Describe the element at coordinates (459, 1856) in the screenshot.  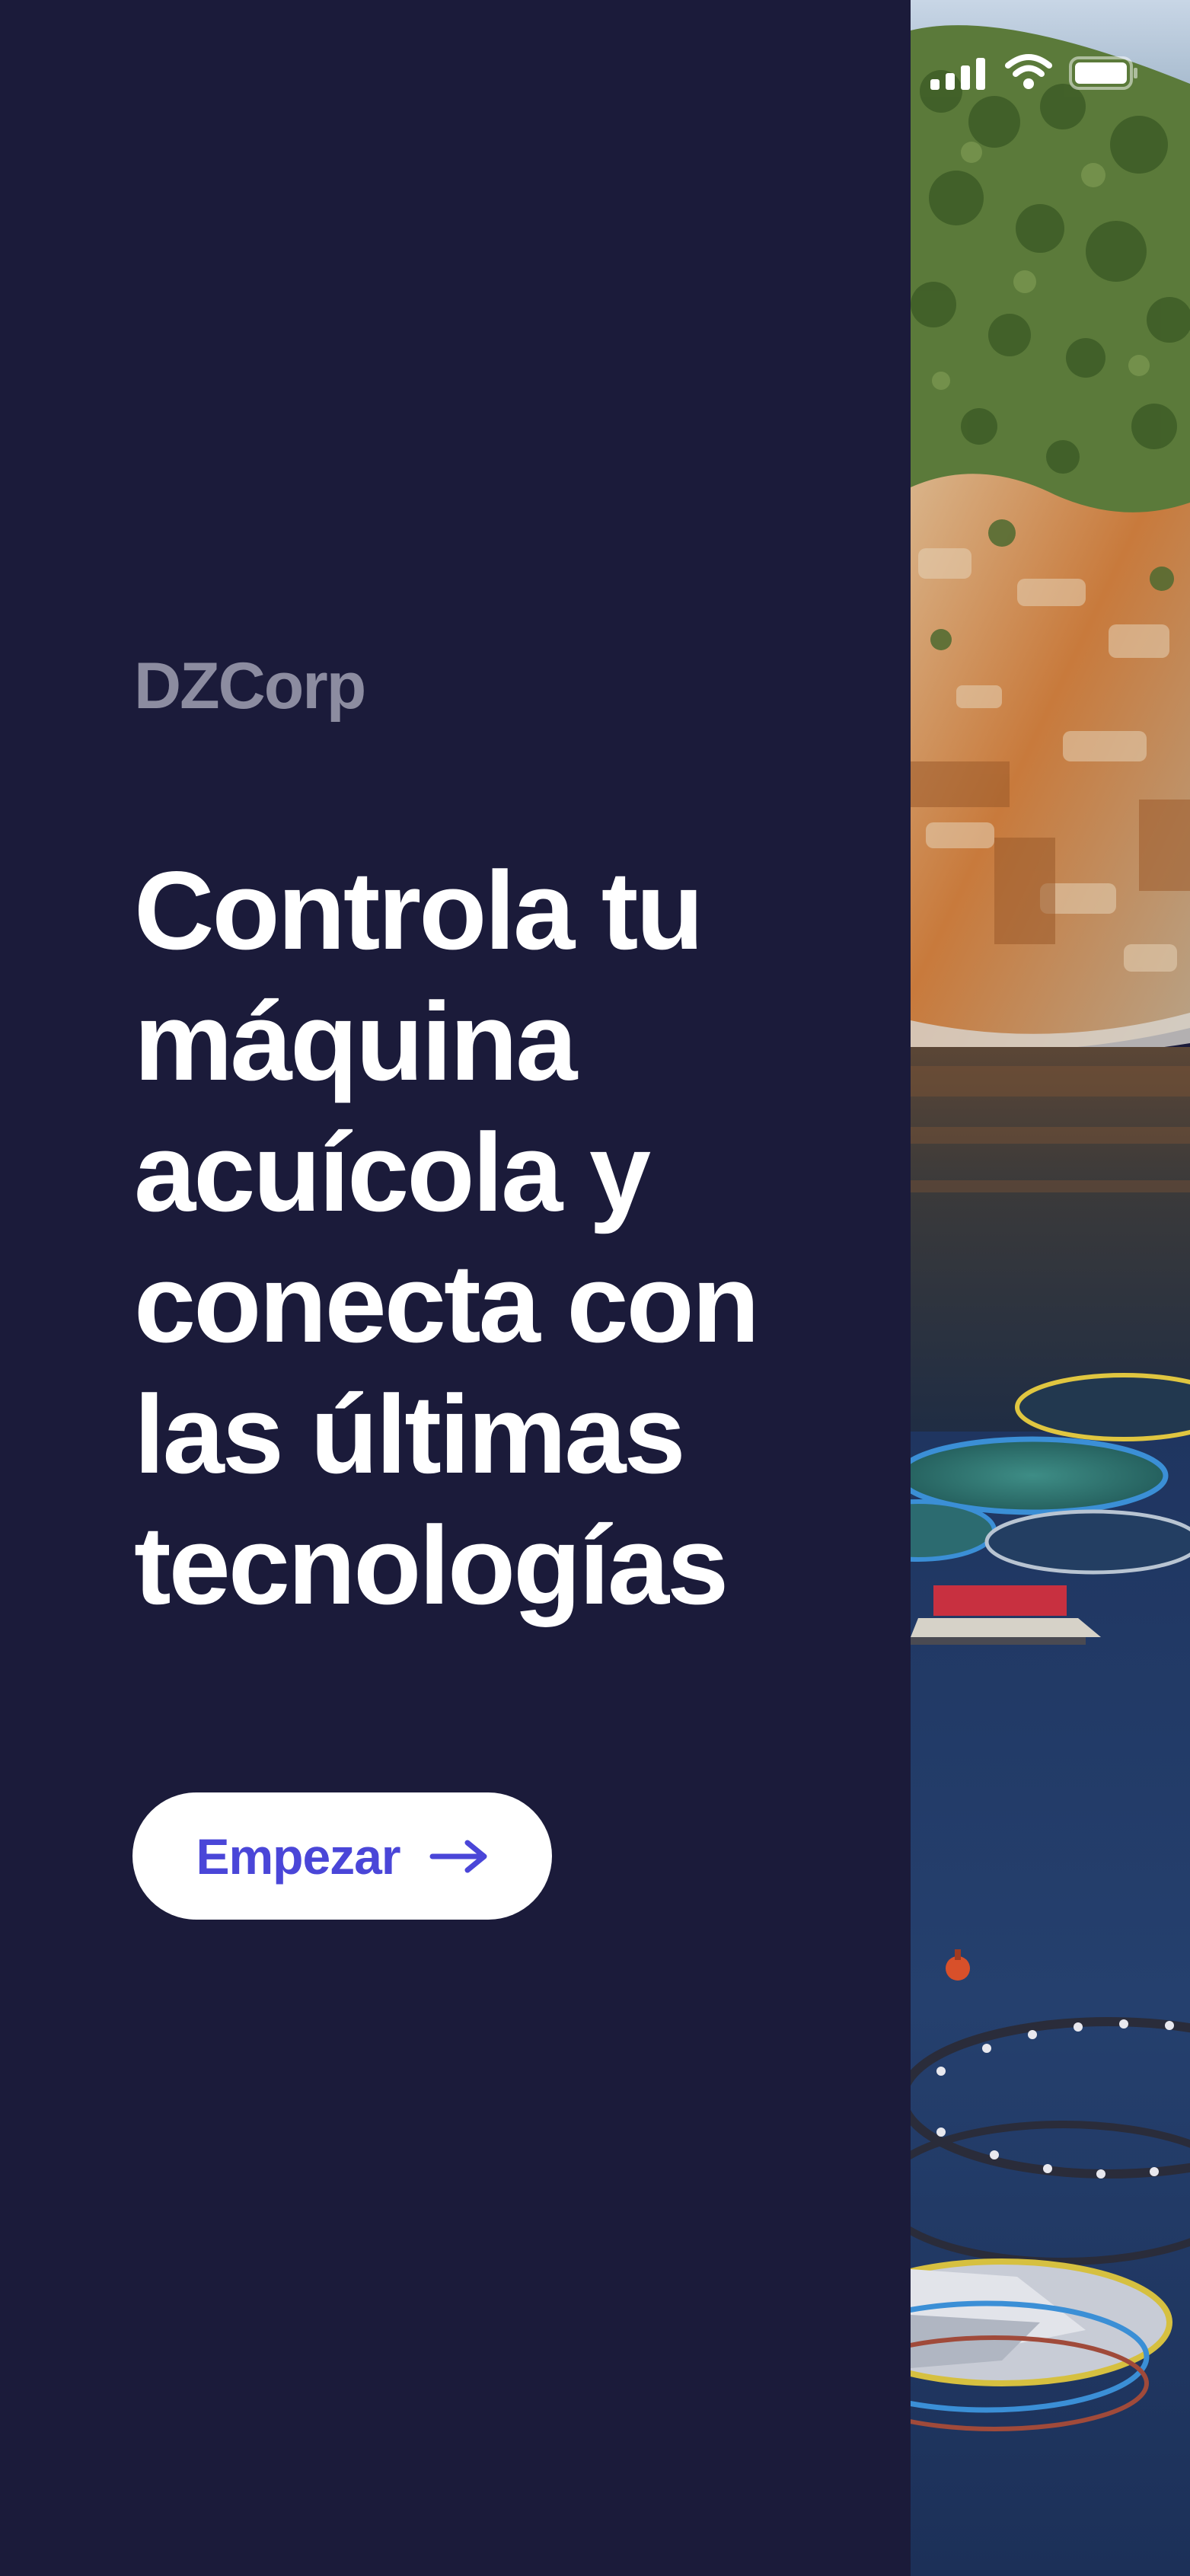
I see `arrow-right-icon` at that location.